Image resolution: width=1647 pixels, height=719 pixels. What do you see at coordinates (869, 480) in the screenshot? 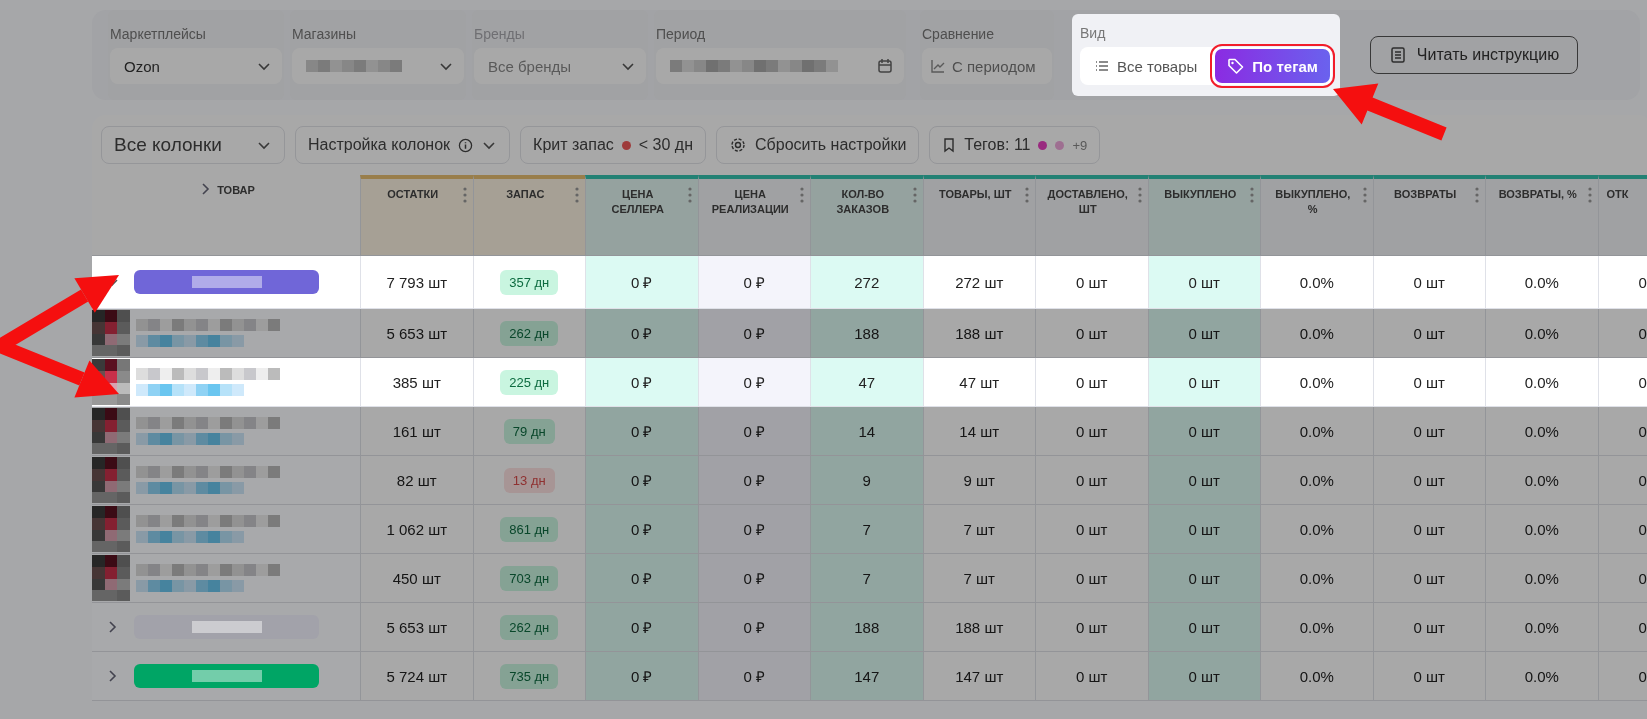
I see `table-row: 82 шт 13 дн 0 ₽ 0 ₽ 9 9 шт 0 шт 0 шт 0.0% 0 шт 0.0% 0` at bounding box center [869, 480].